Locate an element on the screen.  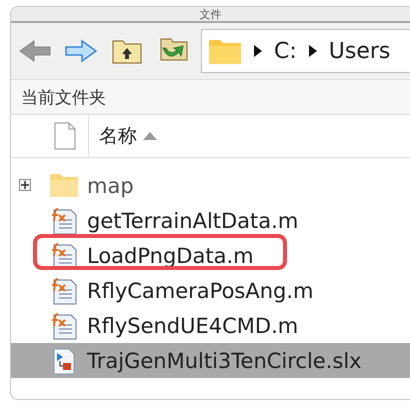
column-header: 名称 is located at coordinates (126, 136).